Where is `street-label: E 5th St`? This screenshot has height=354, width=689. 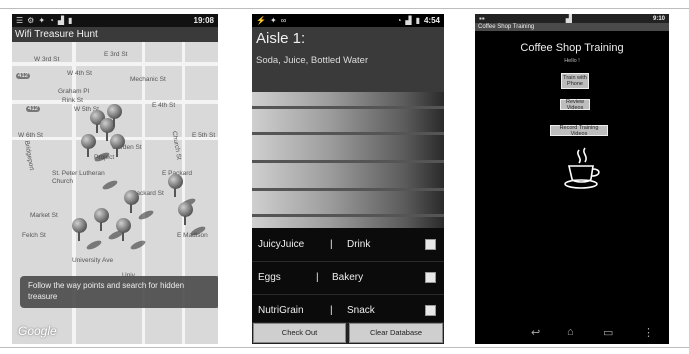 street-label: E 5th St is located at coordinates (204, 135).